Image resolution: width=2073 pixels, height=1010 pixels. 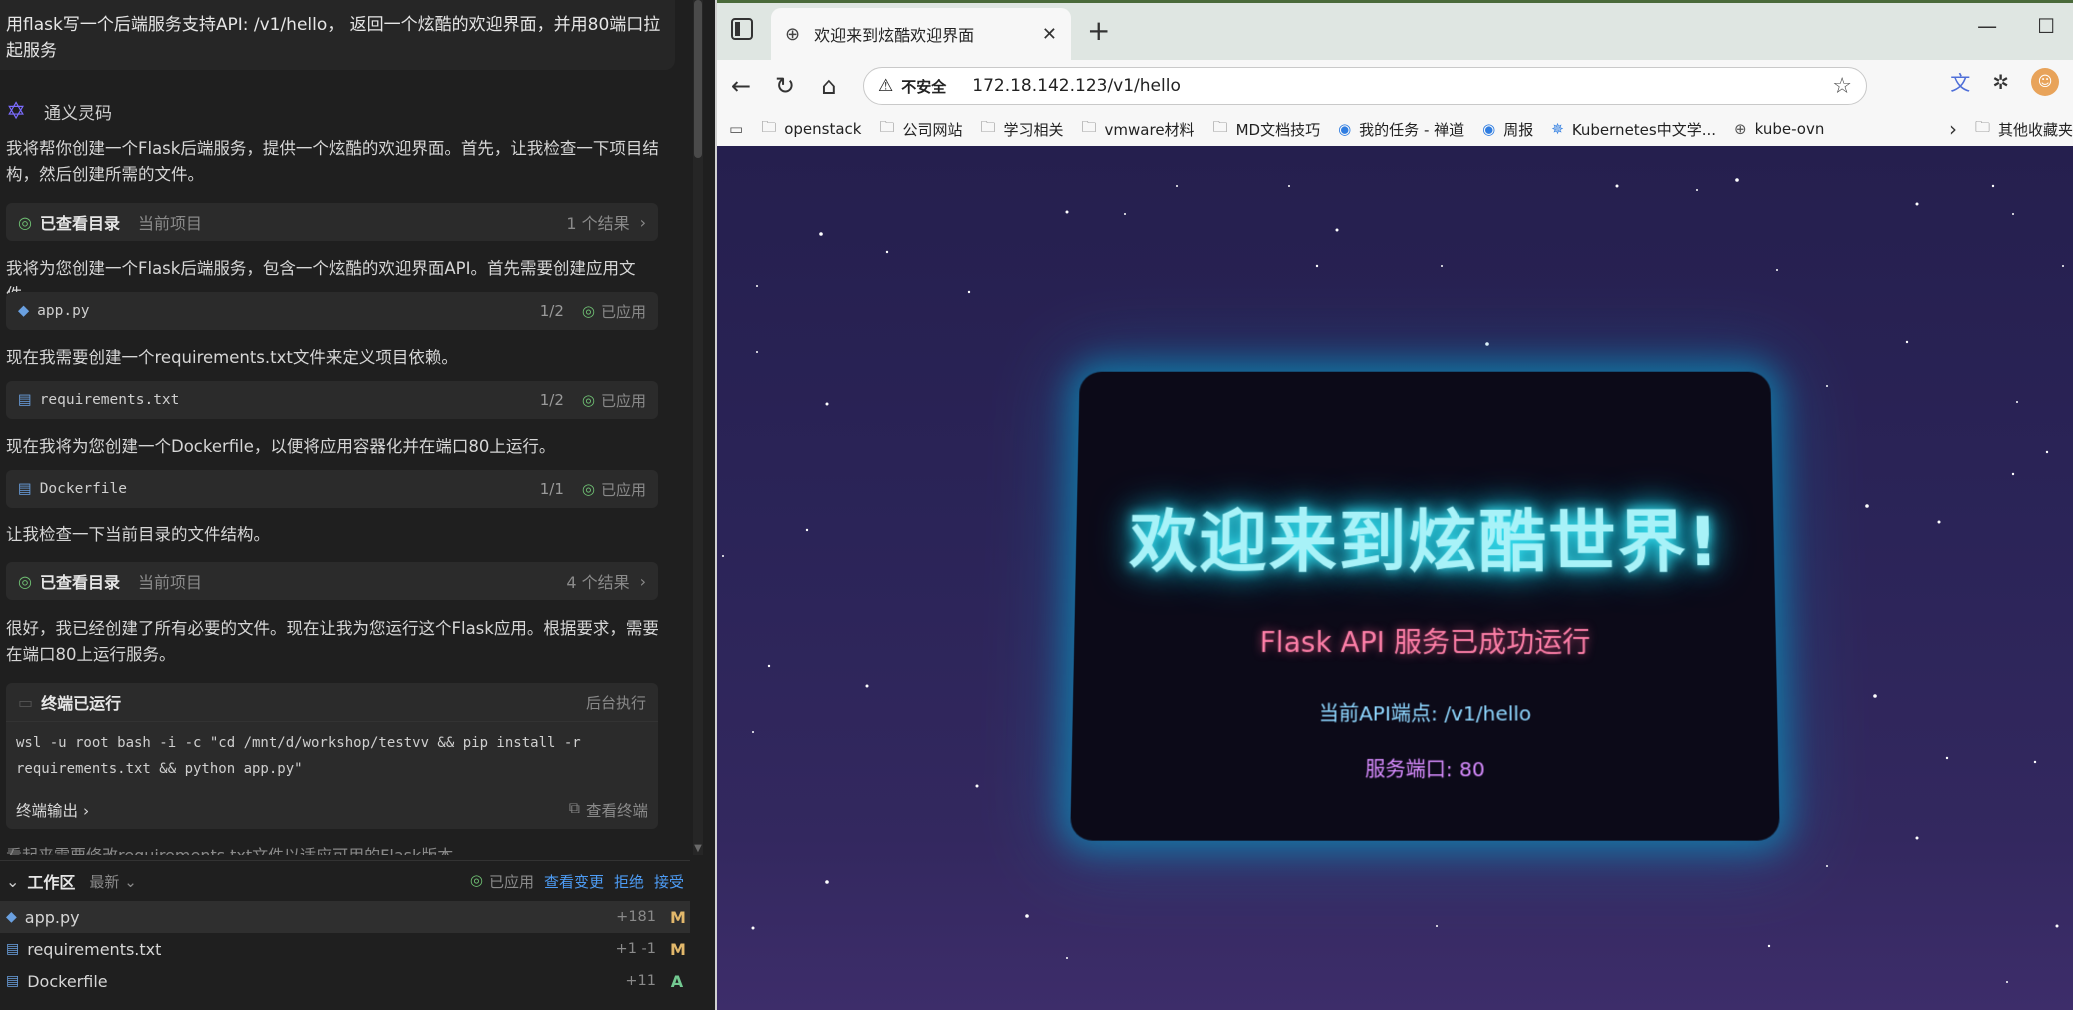 I want to click on bookmark-label: MD文档技巧, so click(x=1278, y=129).